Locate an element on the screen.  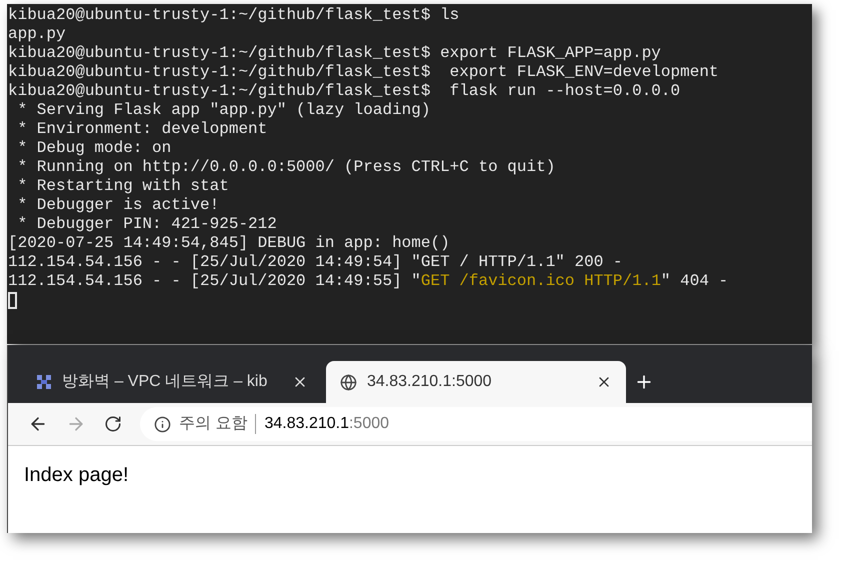
browser-tab: 34.83.210.1:5000 is located at coordinates (476, 382).